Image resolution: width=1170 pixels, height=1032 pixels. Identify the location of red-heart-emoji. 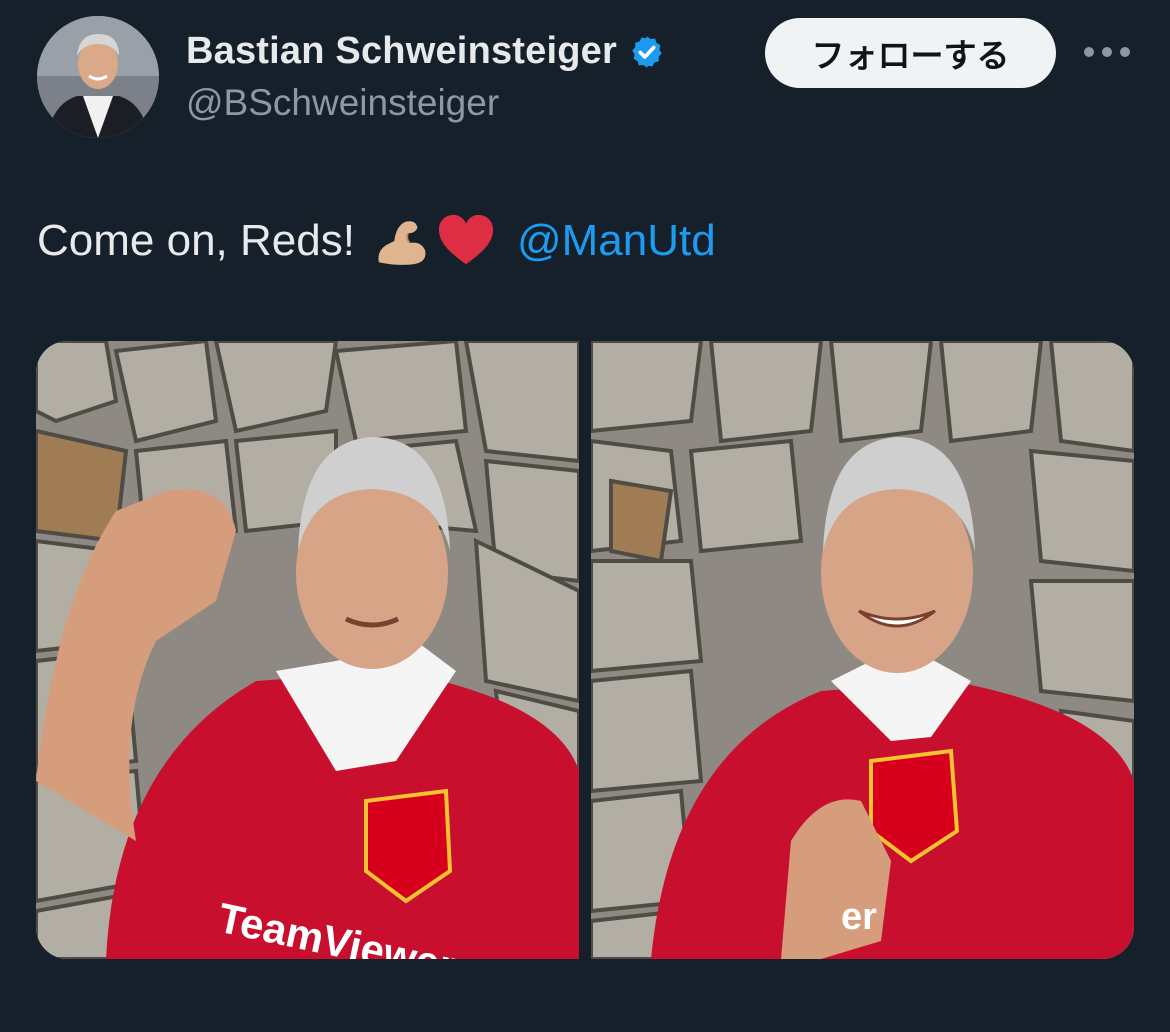
(466, 241).